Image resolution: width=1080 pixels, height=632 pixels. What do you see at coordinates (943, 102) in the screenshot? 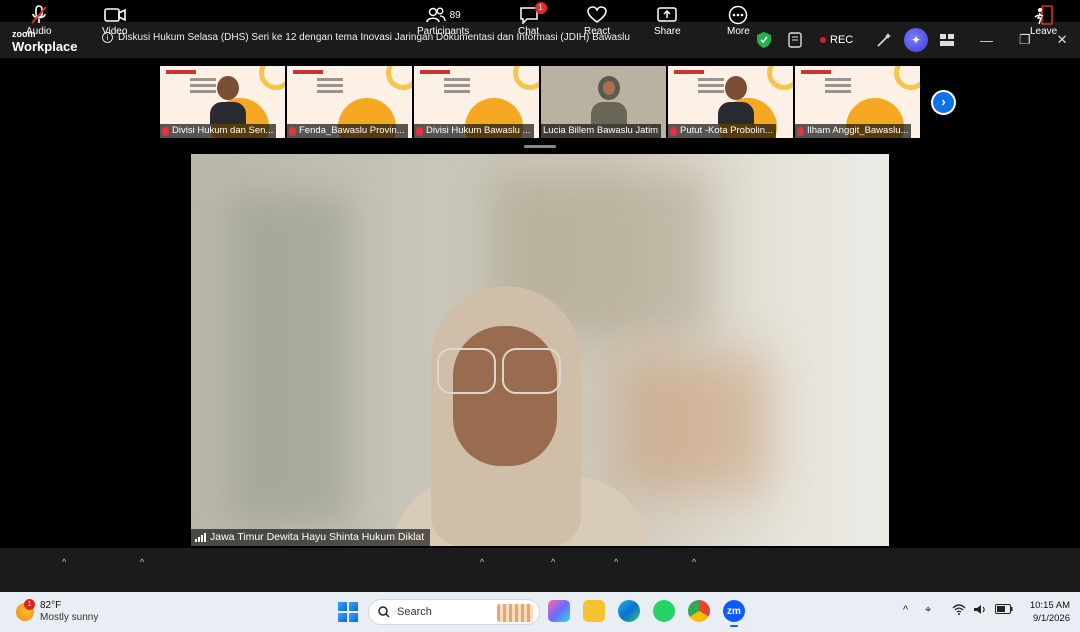
I see `next-page-arrow-icon: ›` at bounding box center [943, 102].